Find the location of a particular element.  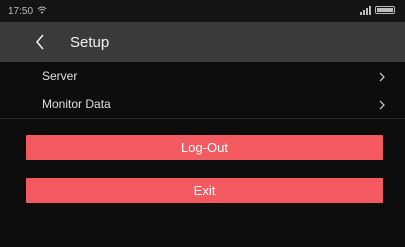

menu-item-label: Server is located at coordinates (60, 76).